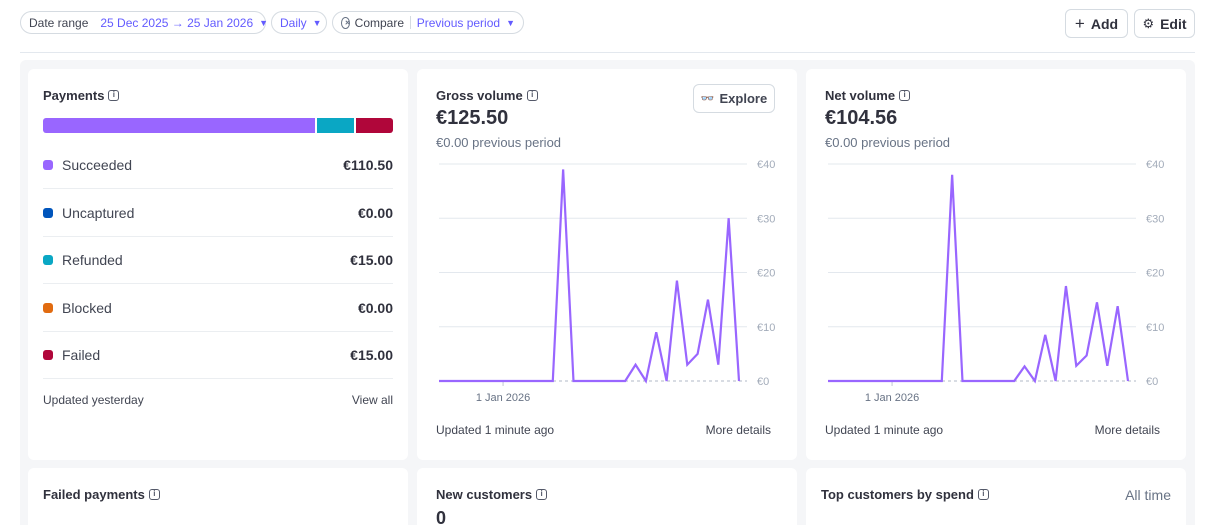 This screenshot has height=525, width=1211. I want to click on plus-icon: +, so click(1079, 23).